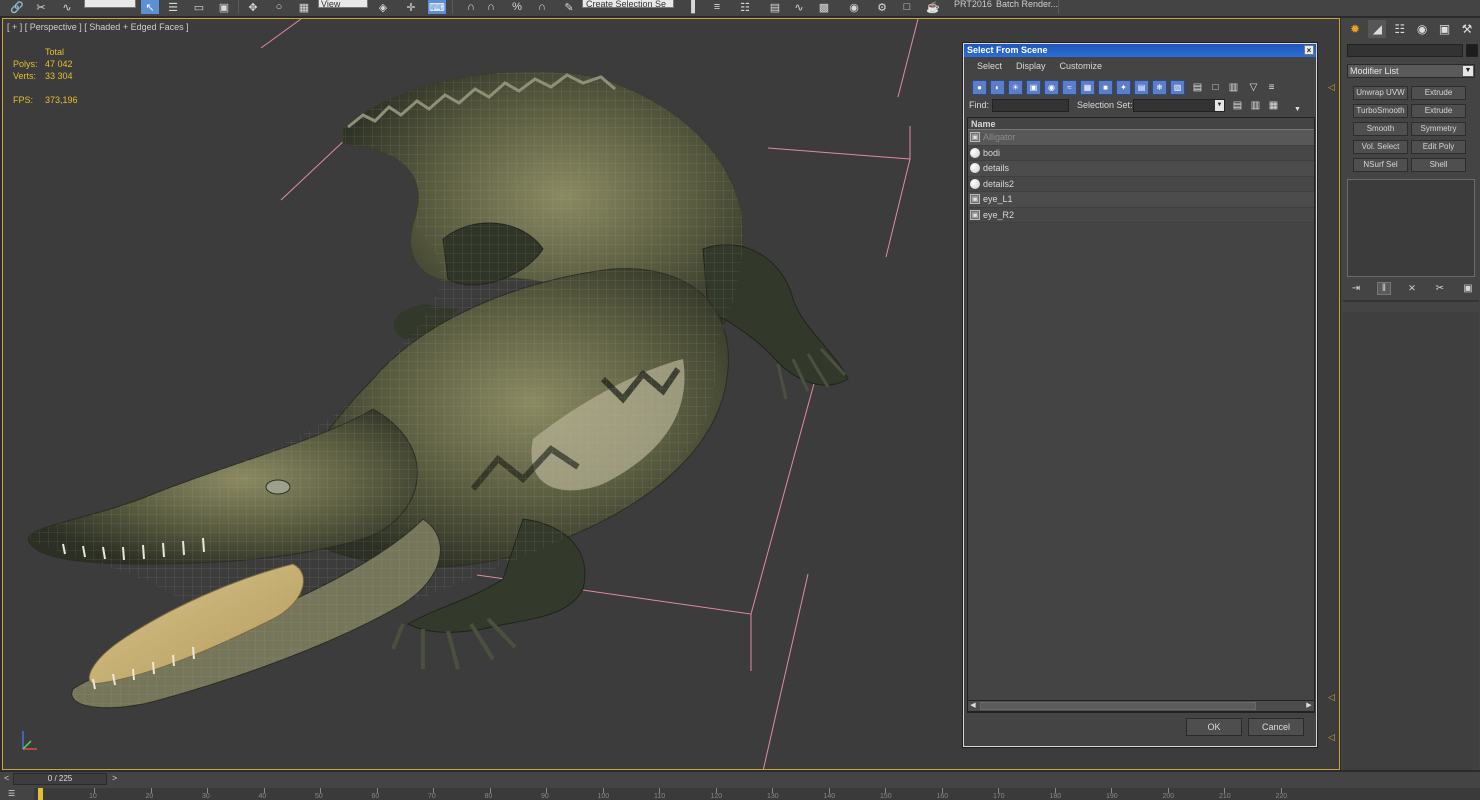 This screenshot has height=800, width=1480. What do you see at coordinates (628, 4) in the screenshot?
I see `named-selection-set-dropdown: Create Selection Se` at bounding box center [628, 4].